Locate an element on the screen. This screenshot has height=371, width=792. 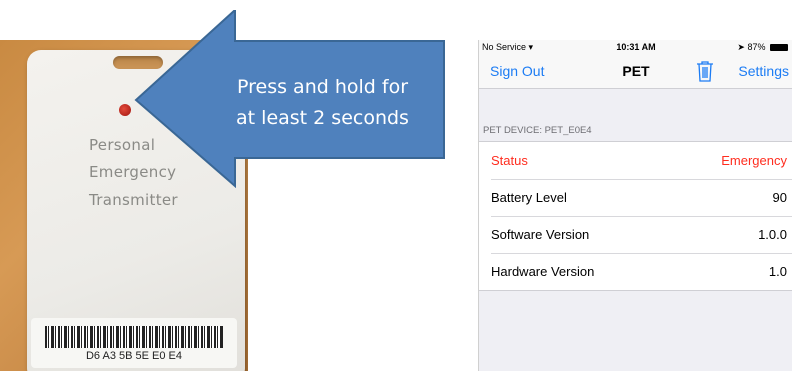
status-bar: No Service ▾ 10:31 AM ➤ 87% is located at coordinates (635, 47).